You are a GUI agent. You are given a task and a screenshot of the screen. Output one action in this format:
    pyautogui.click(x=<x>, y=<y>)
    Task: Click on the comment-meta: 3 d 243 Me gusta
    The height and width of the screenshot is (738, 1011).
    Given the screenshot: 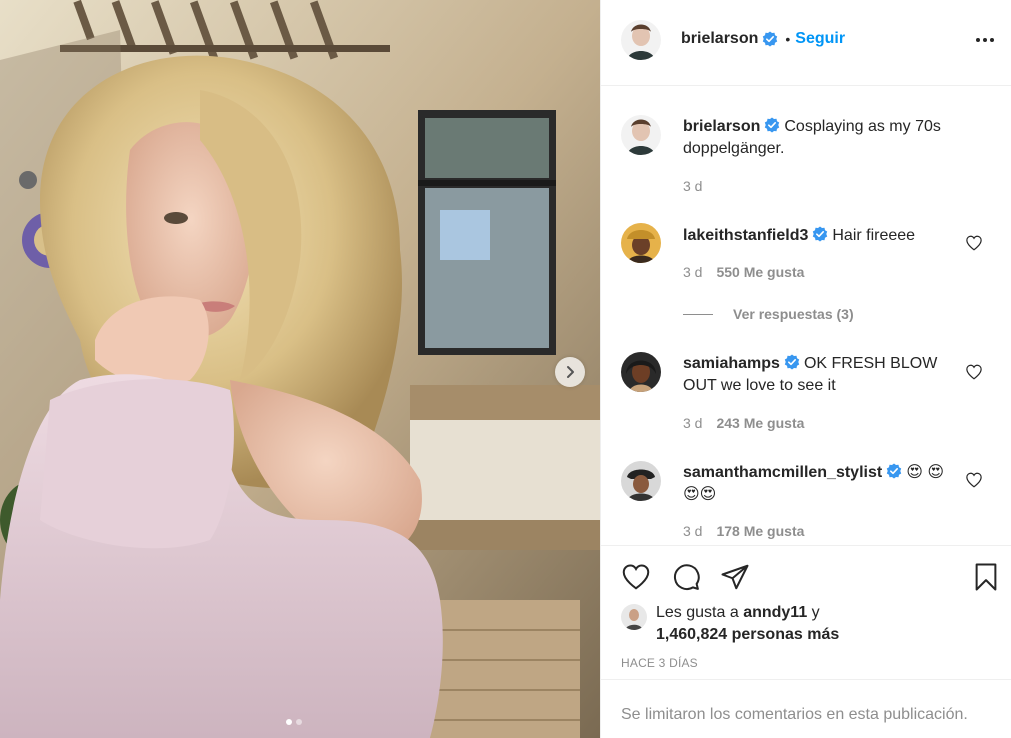 What is the action you would take?
    pyautogui.click(x=743, y=423)
    